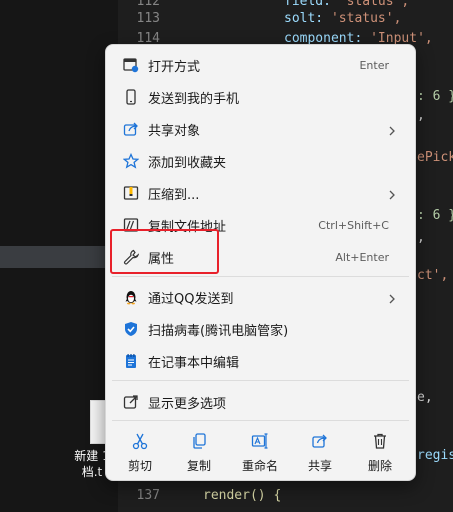 The height and width of the screenshot is (512, 453). Describe the element at coordinates (425, 397) in the screenshot. I see `code-fragment: e,` at that location.